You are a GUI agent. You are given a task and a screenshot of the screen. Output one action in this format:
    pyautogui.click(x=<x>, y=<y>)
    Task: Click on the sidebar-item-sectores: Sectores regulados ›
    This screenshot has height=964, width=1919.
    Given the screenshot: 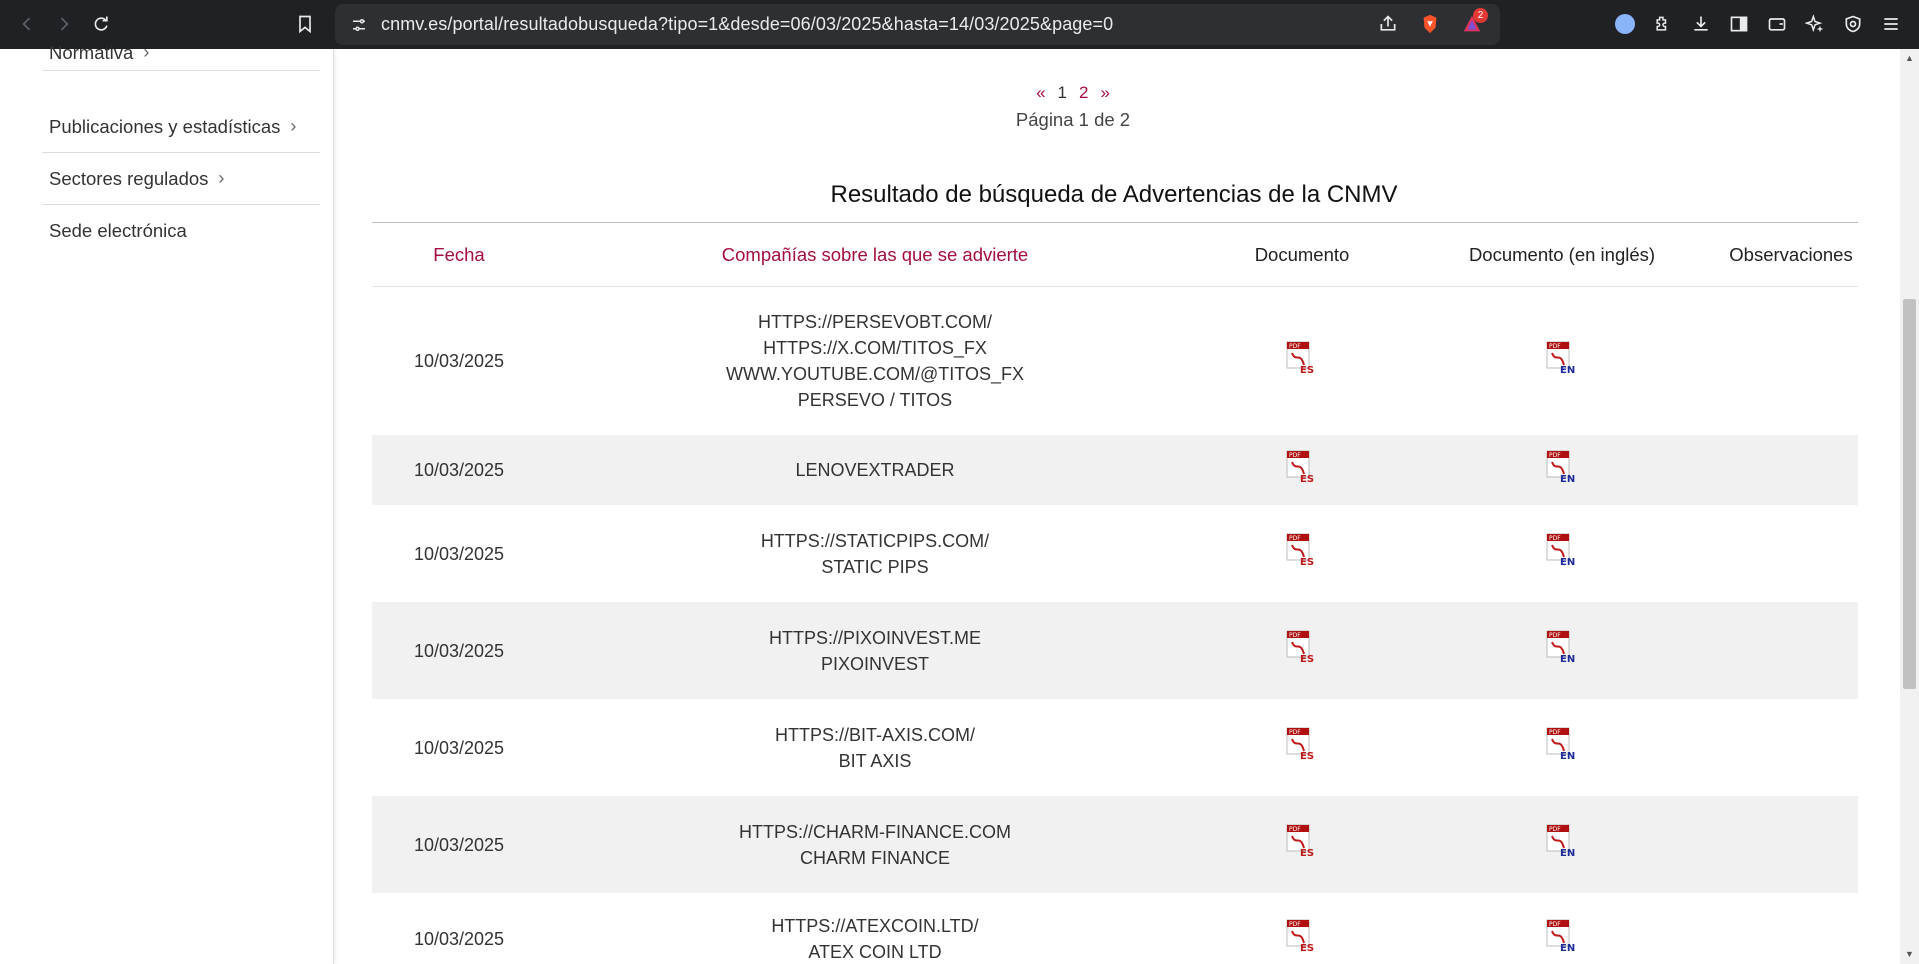 What is the action you would take?
    pyautogui.click(x=181, y=179)
    